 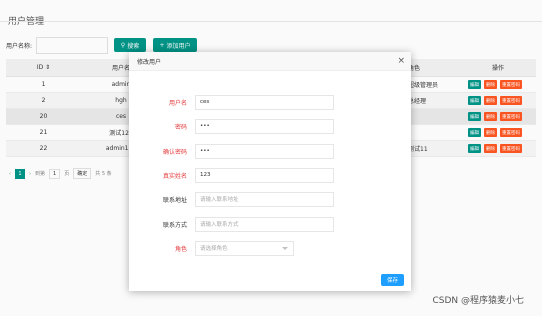 What do you see at coordinates (270, 61) in the screenshot?
I see `dialog-header: 修改用户 ×` at bounding box center [270, 61].